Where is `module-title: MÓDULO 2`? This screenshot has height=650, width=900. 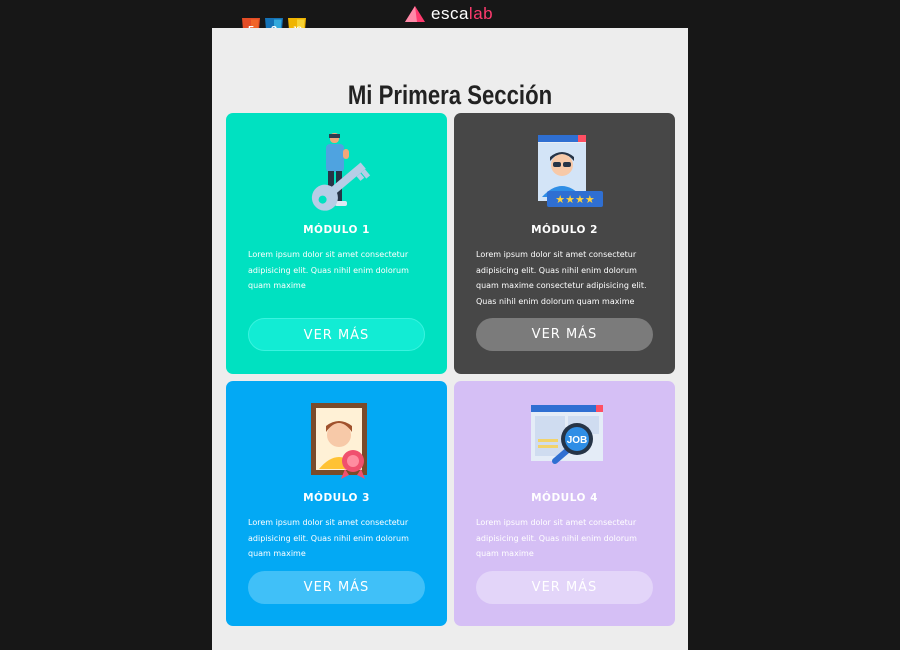
module-title: MÓDULO 2 is located at coordinates (564, 230).